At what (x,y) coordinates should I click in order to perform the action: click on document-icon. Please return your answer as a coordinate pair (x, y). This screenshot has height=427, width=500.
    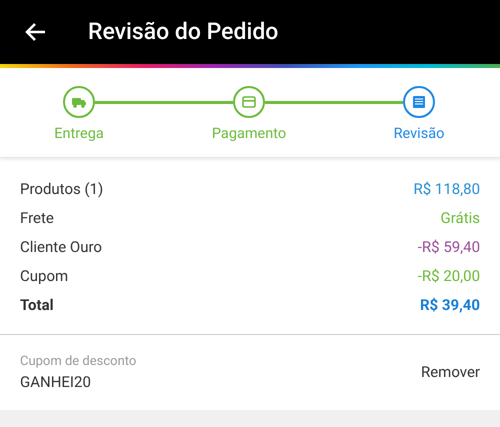
    Looking at the image, I should click on (419, 102).